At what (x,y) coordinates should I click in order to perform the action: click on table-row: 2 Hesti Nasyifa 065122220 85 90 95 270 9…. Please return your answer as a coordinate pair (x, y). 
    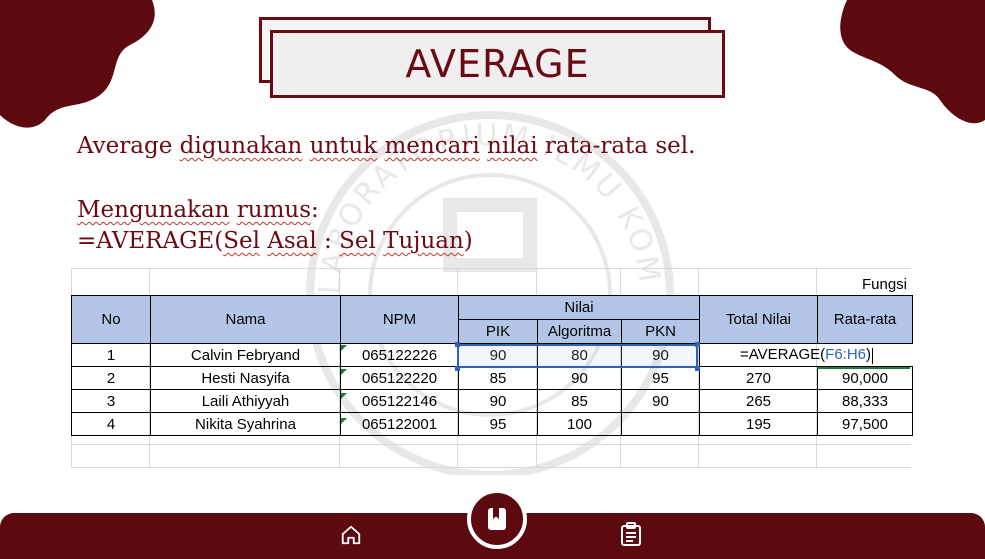
    Looking at the image, I should click on (492, 378).